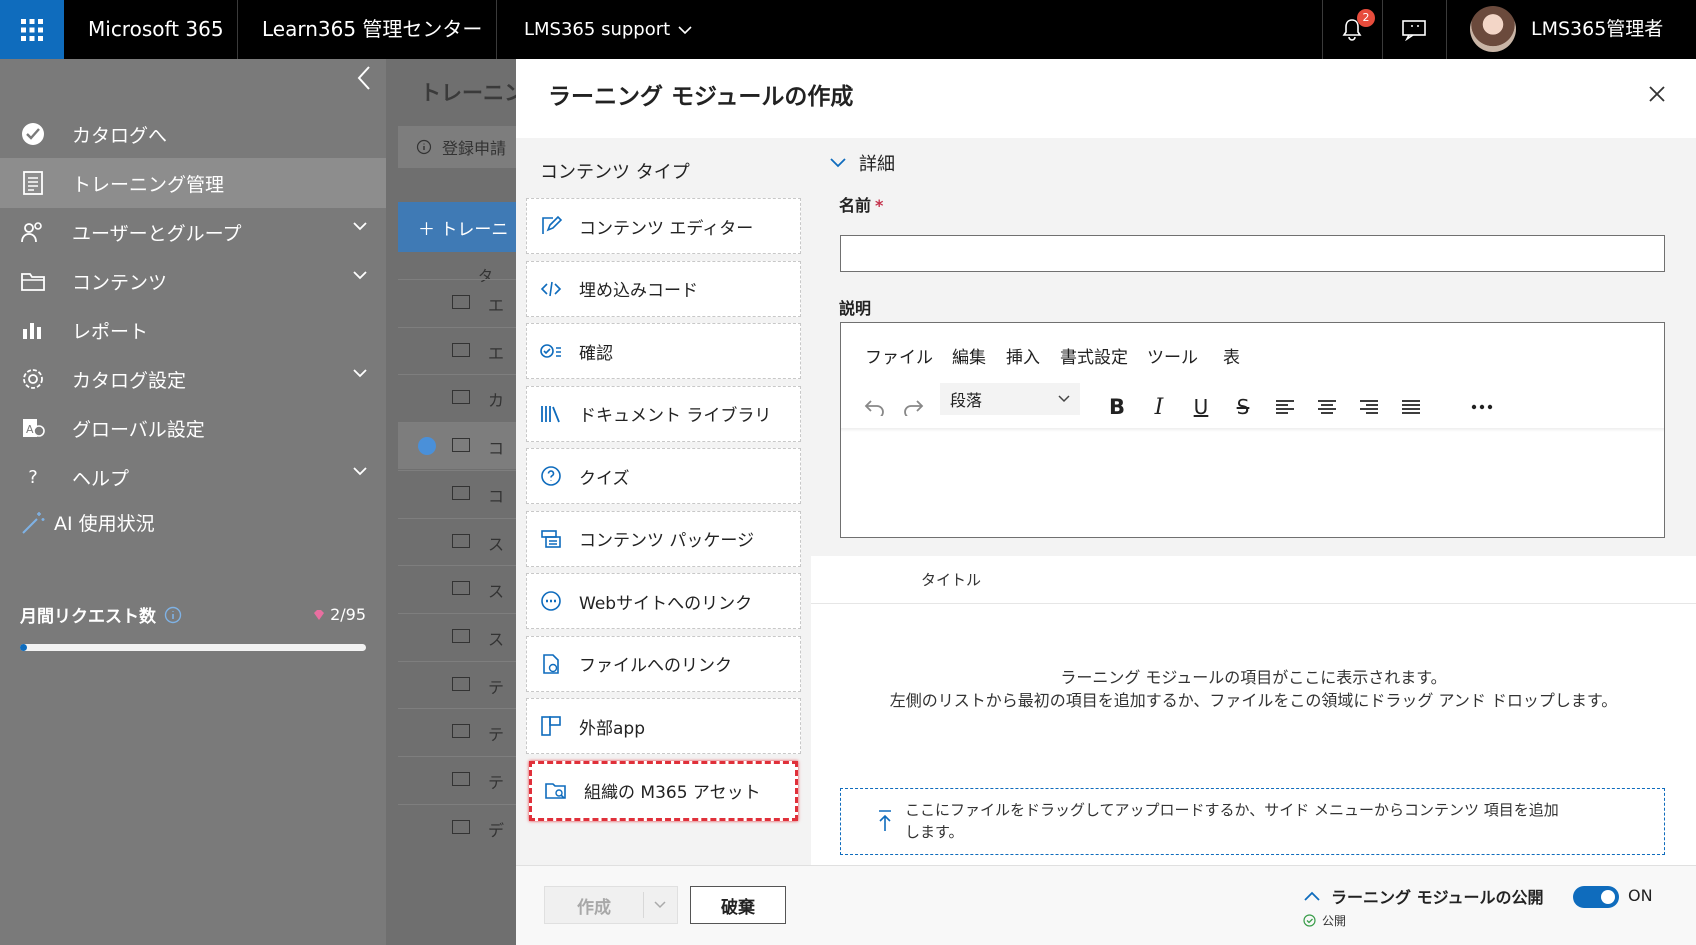 The image size is (1696, 945). Describe the element at coordinates (1327, 407) in the screenshot. I see `align-center-button` at that location.